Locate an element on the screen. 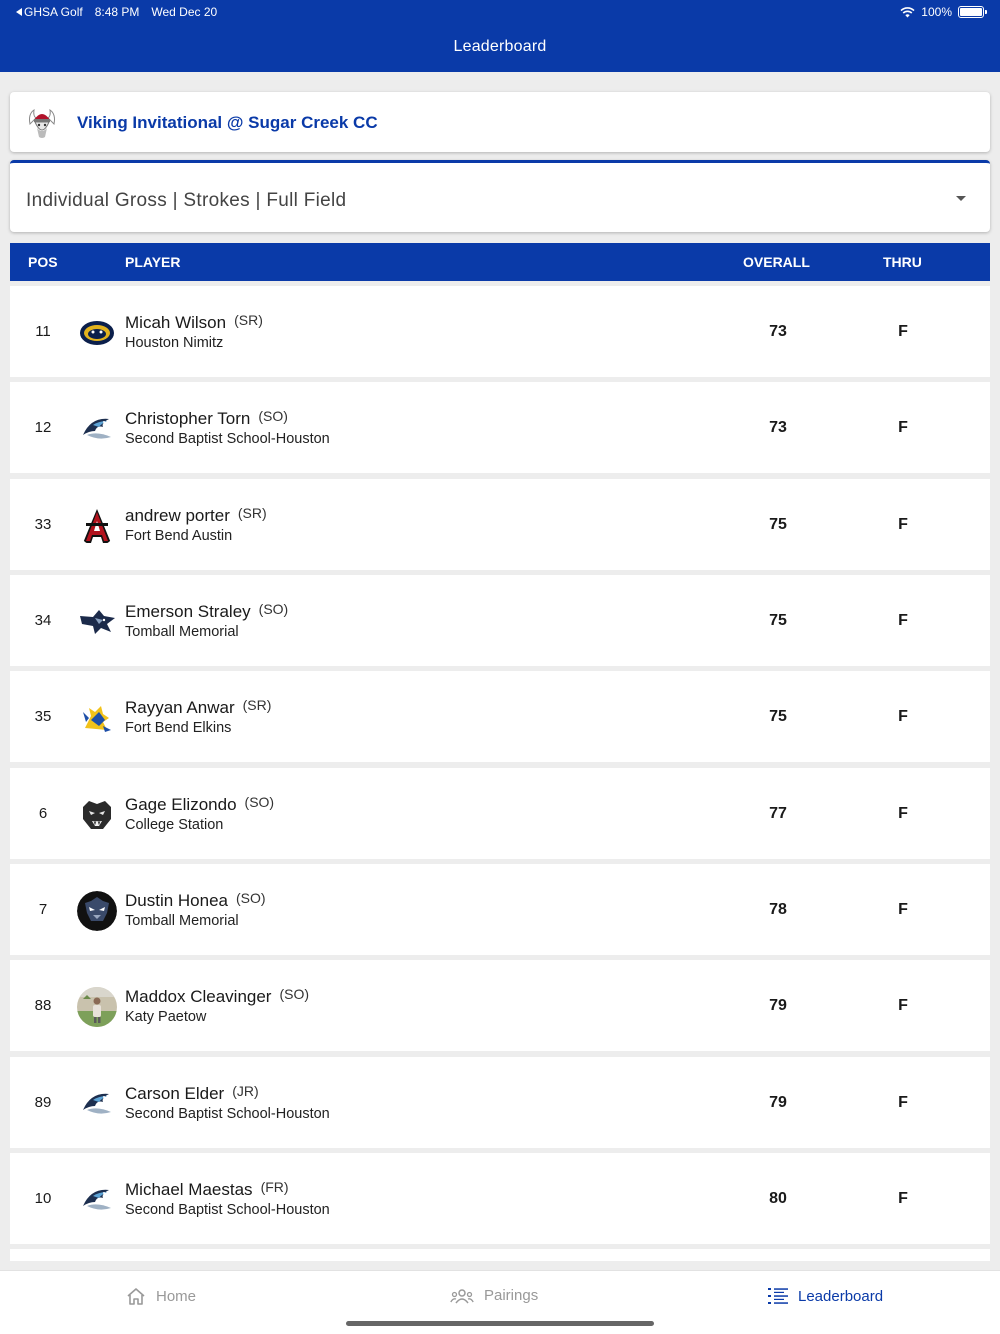 Image resolution: width=1000 pixels, height=1334 pixels. row-position: 10 is located at coordinates (43, 1199).